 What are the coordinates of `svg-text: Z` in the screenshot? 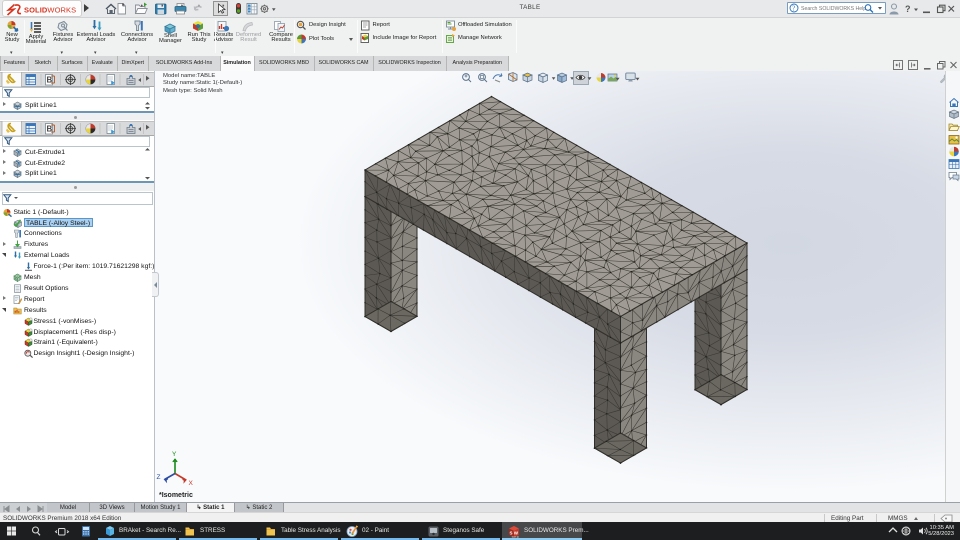 It's located at (159, 477).